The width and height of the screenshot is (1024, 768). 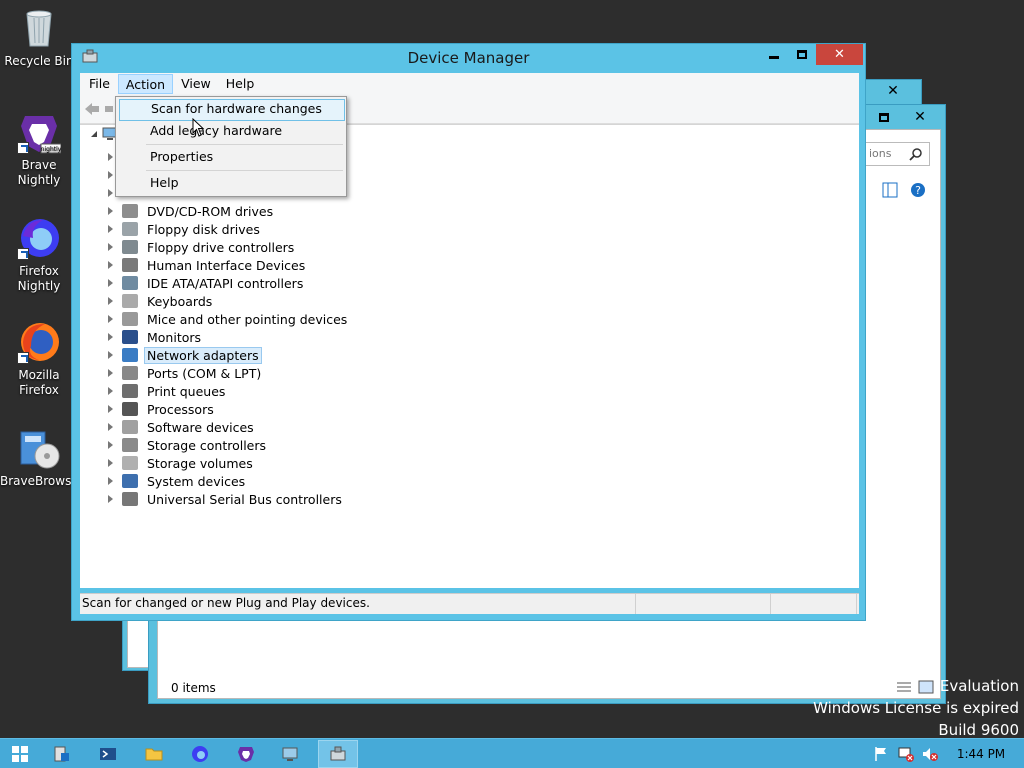 What do you see at coordinates (221, 247) in the screenshot?
I see `tree-row-label: Floppy drive controllers` at bounding box center [221, 247].